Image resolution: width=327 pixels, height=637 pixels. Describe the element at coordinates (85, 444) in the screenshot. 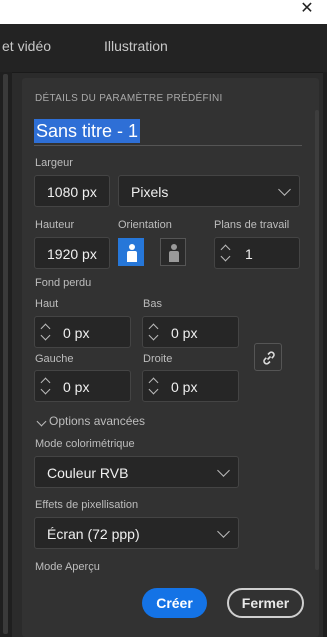

I see `color-mode-label: Mode colorimétrique` at that location.